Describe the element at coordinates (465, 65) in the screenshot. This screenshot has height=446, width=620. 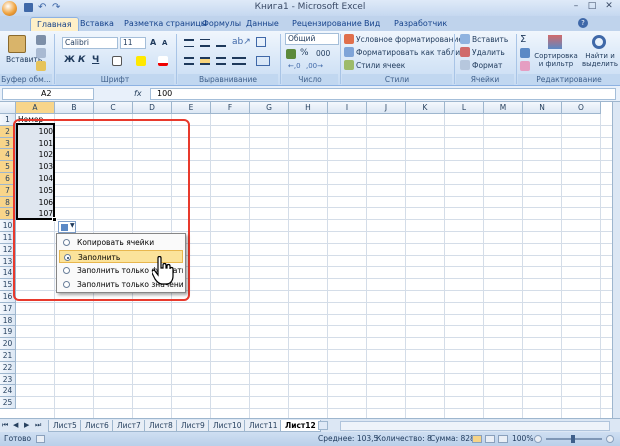
I see `format-cells-icon` at that location.